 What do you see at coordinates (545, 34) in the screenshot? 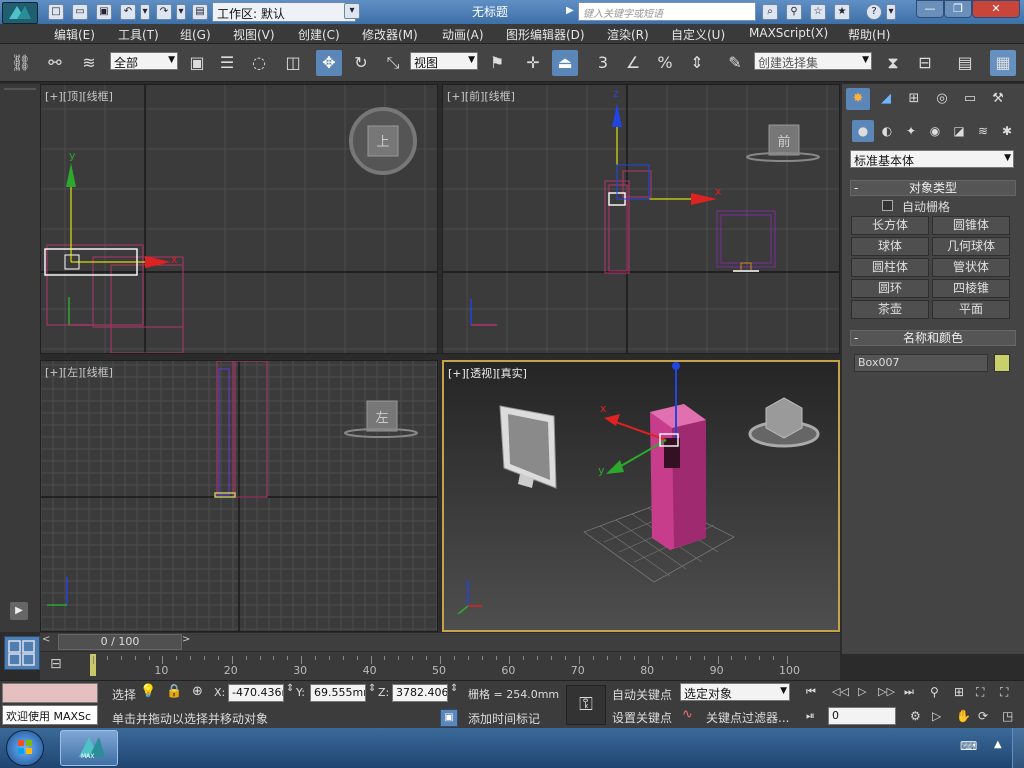
I see `menu-graph-editors: 图形编辑器(D)` at bounding box center [545, 34].